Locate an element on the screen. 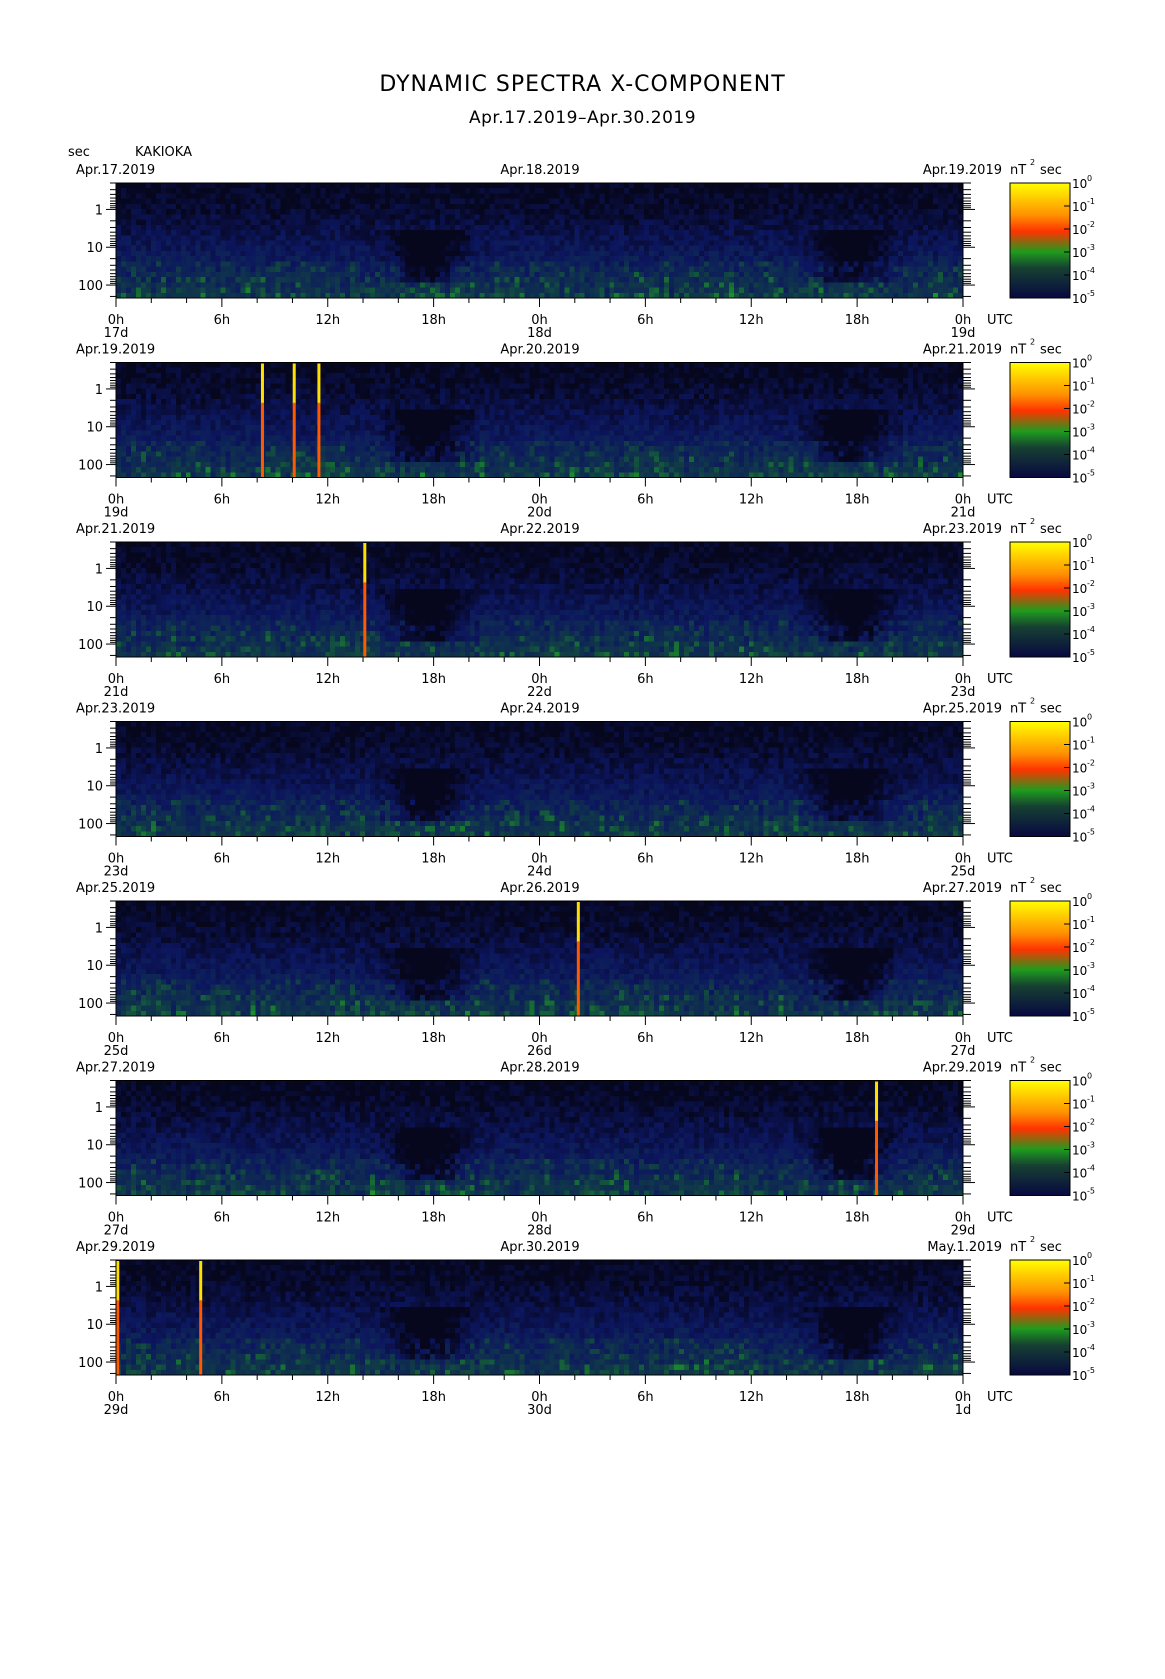 This screenshot has height=1679, width=1165. day-label: 19d is located at coordinates (116, 513).